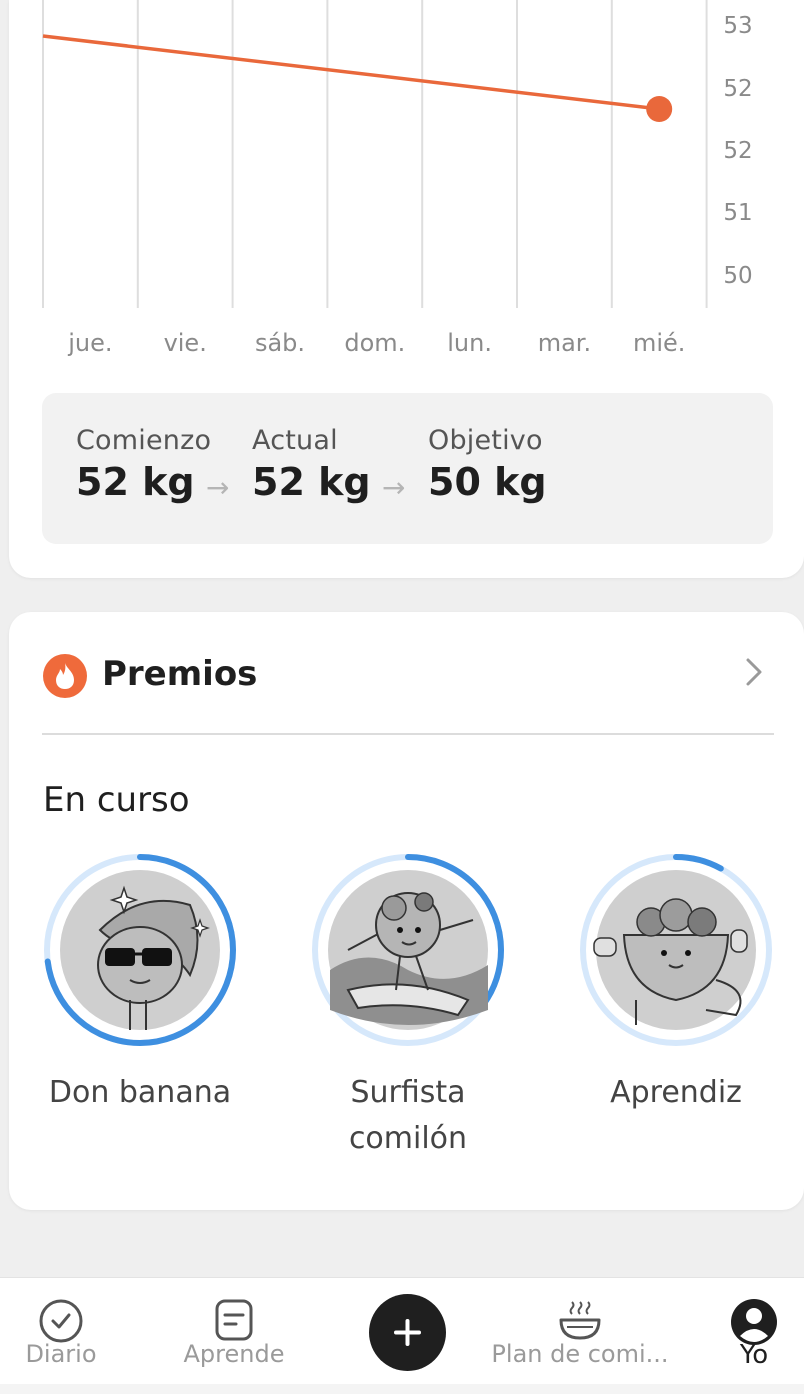 This screenshot has height=1394, width=804. I want to click on x-tick-label: dom., so click(374, 343).